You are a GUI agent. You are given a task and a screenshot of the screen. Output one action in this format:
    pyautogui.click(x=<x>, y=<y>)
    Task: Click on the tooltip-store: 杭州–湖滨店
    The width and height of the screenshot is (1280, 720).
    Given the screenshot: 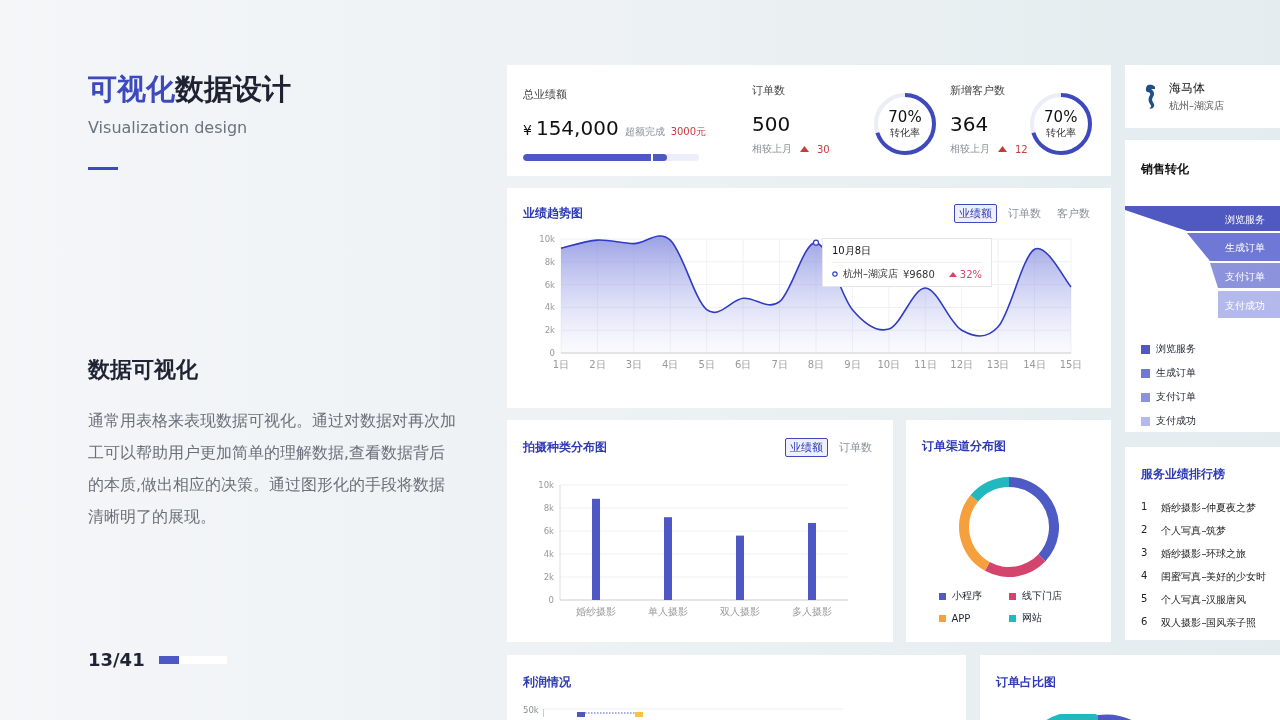 What is the action you would take?
    pyautogui.click(x=870, y=274)
    